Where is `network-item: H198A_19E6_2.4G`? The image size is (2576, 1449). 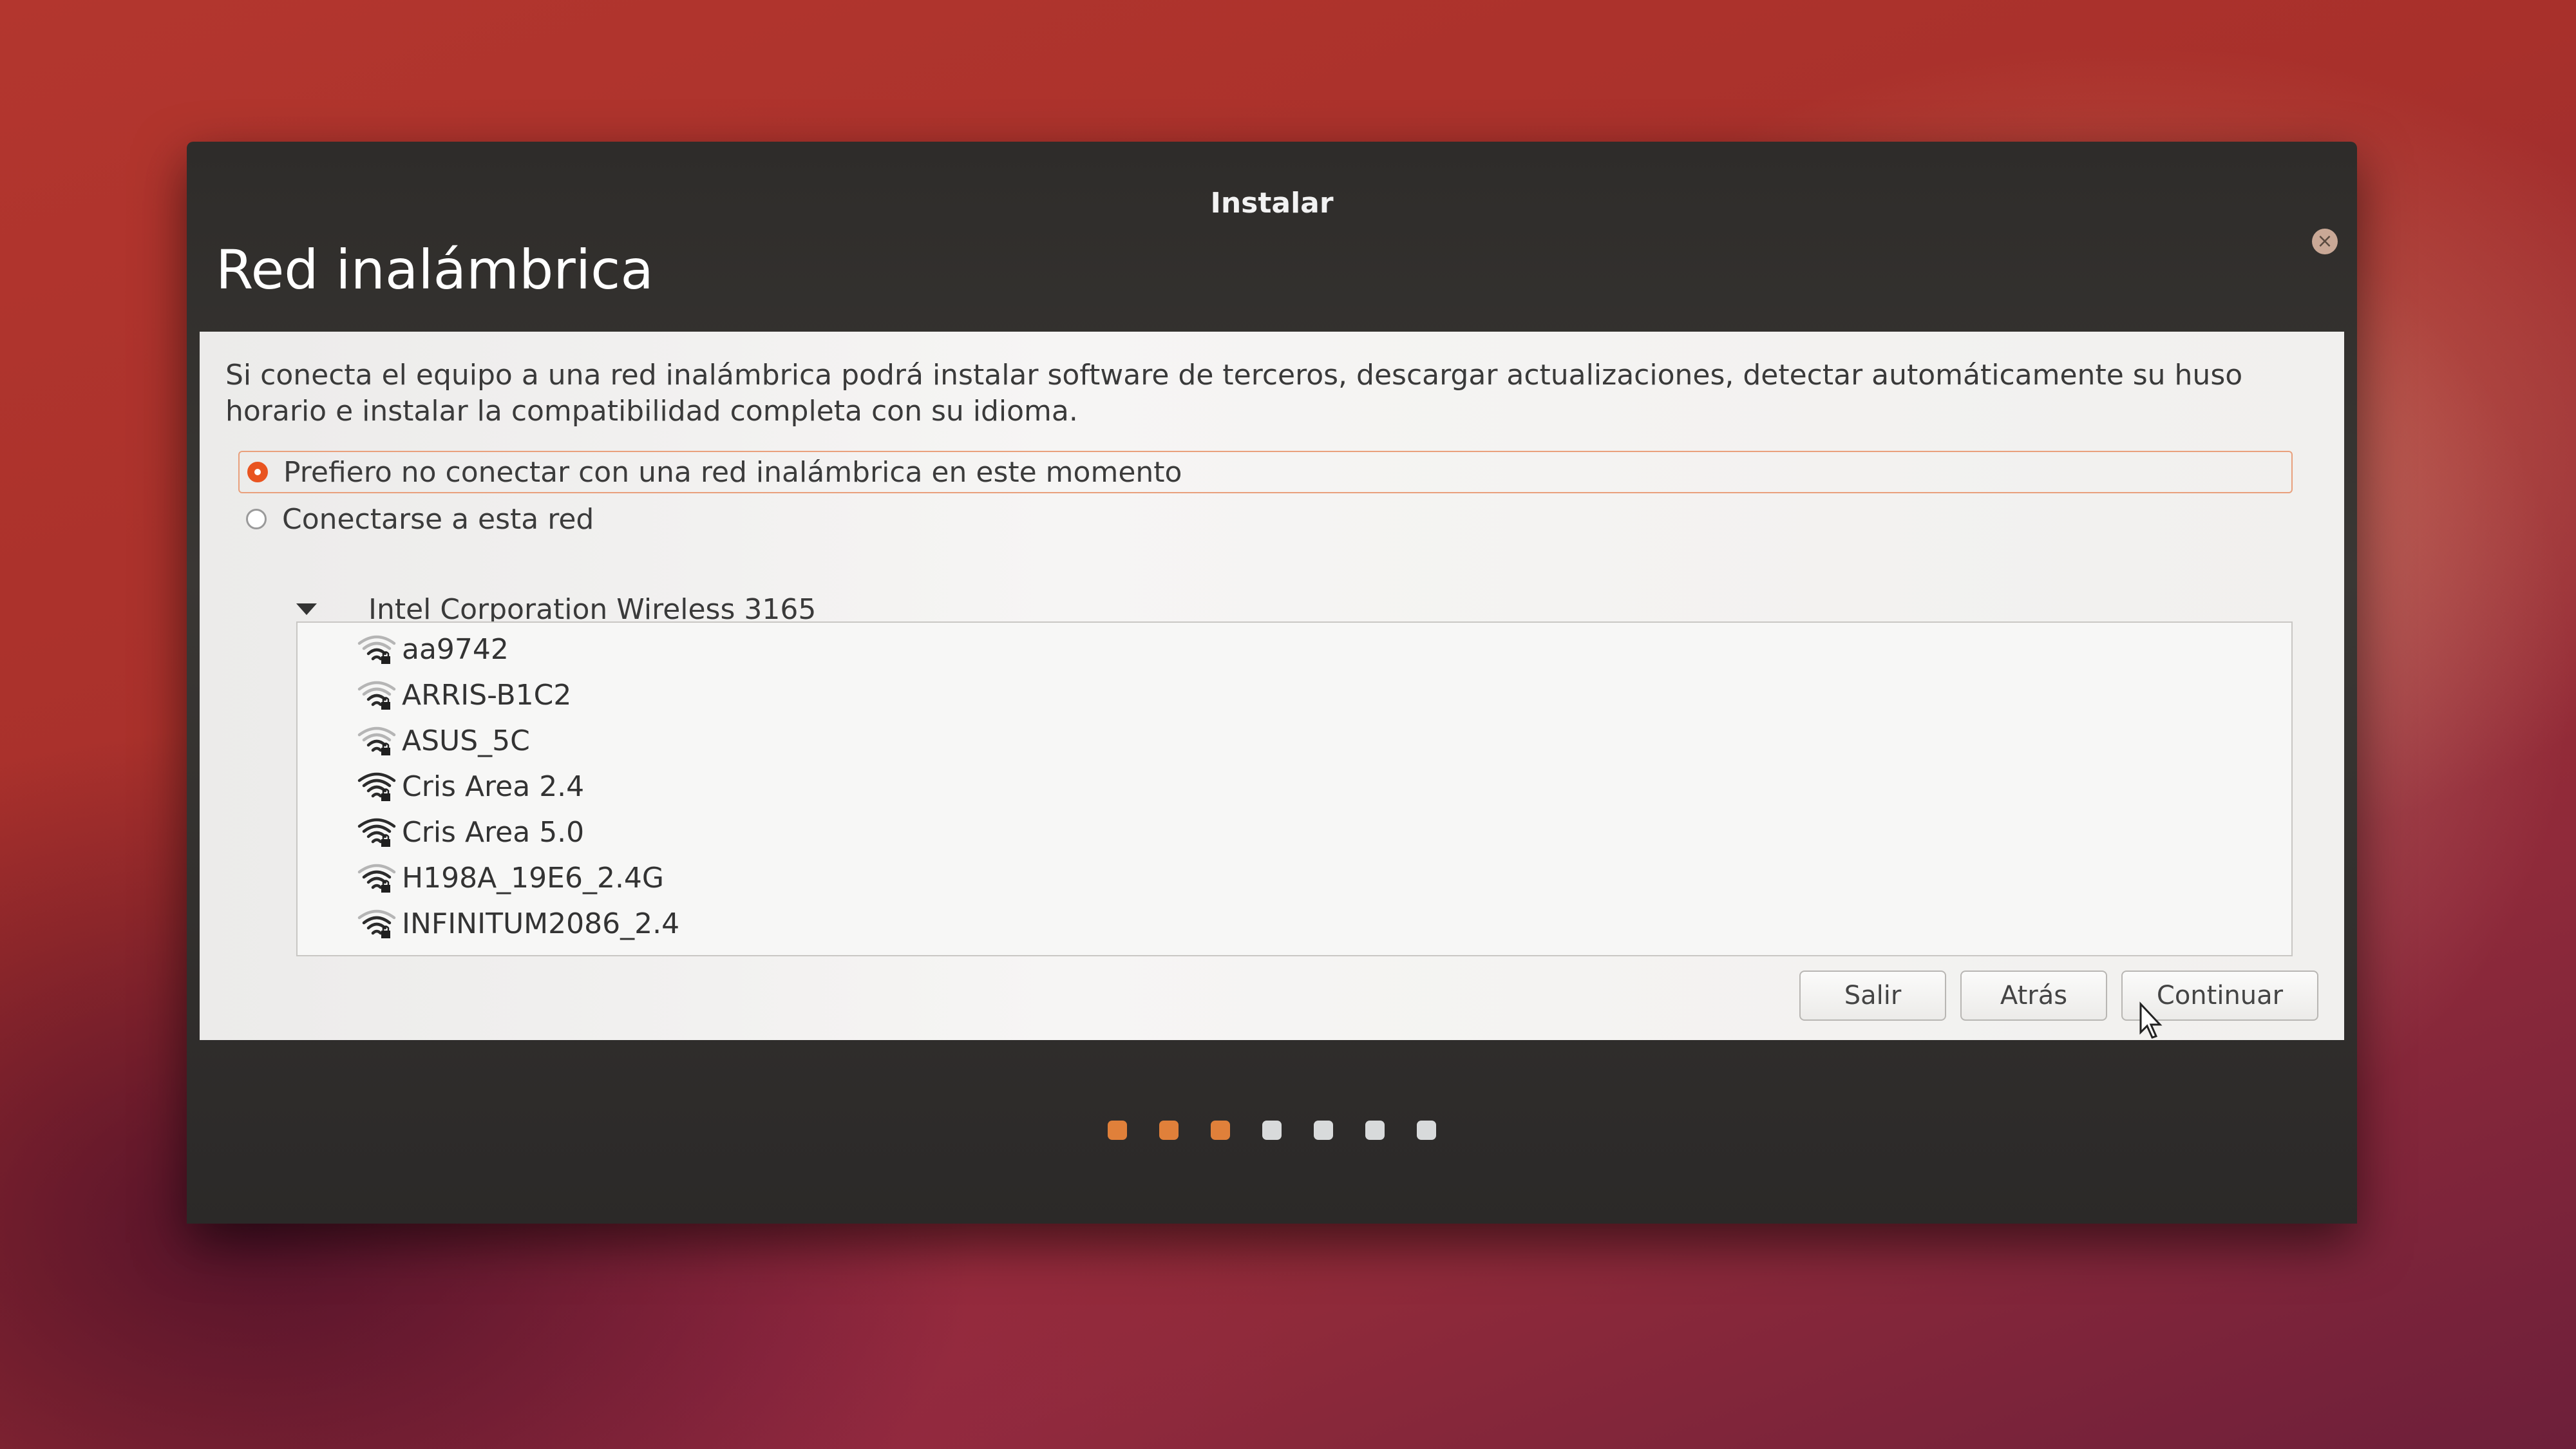 network-item: H198A_19E6_2.4G is located at coordinates (510, 878).